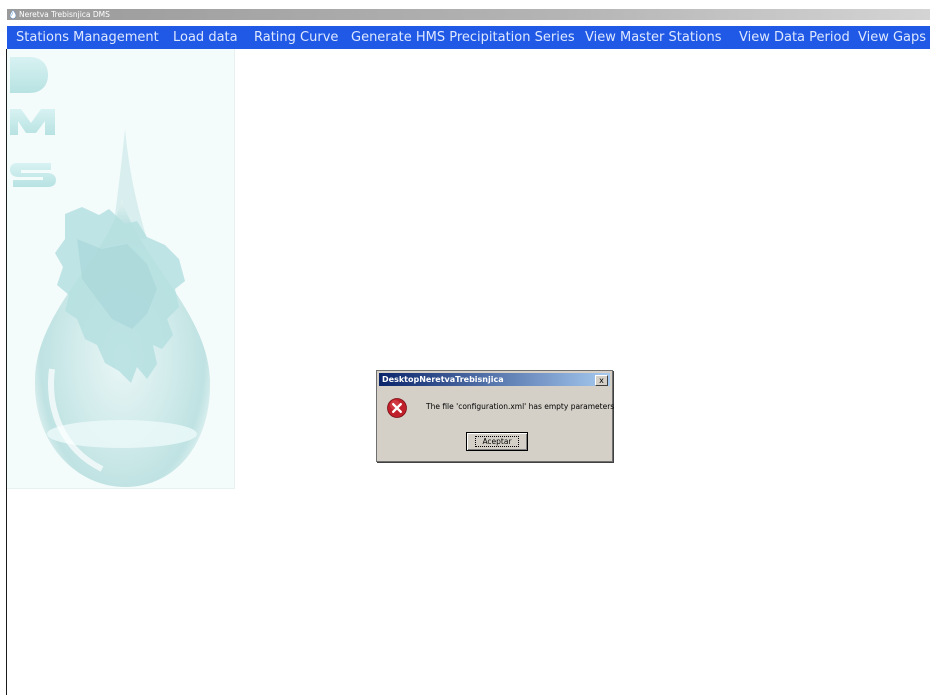 The width and height of the screenshot is (930, 695). Describe the element at coordinates (601, 380) in the screenshot. I see `dialog-close-button: x` at that location.